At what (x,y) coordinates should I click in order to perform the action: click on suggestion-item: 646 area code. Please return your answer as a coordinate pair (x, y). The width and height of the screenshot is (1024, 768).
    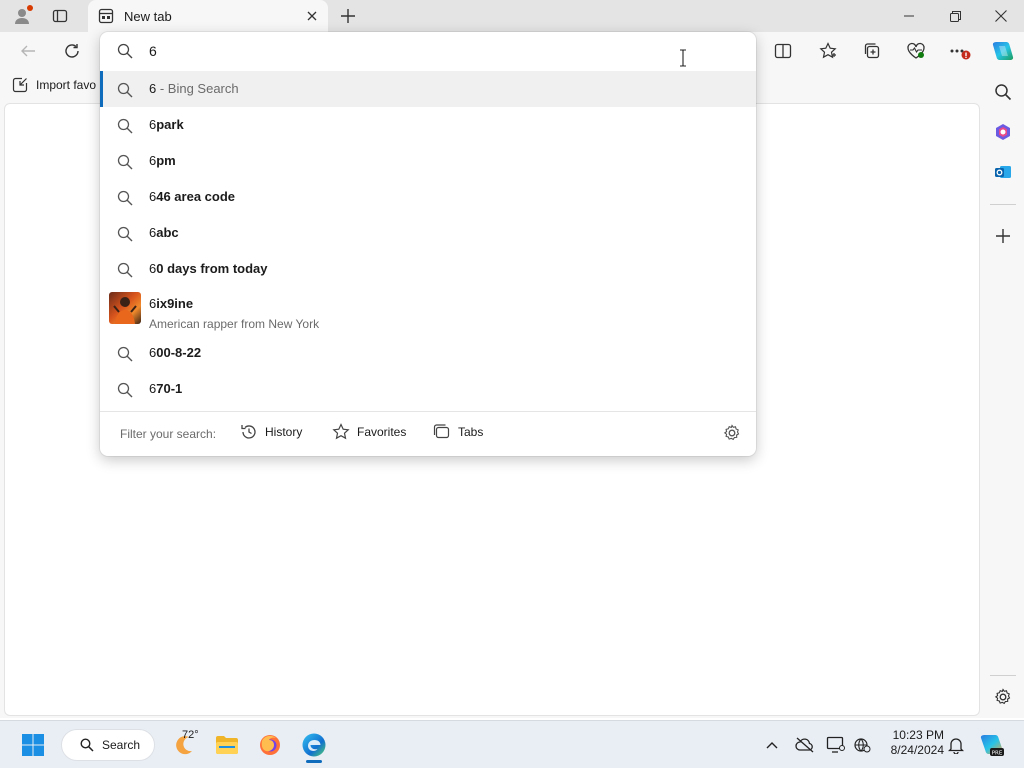
    Looking at the image, I should click on (428, 197).